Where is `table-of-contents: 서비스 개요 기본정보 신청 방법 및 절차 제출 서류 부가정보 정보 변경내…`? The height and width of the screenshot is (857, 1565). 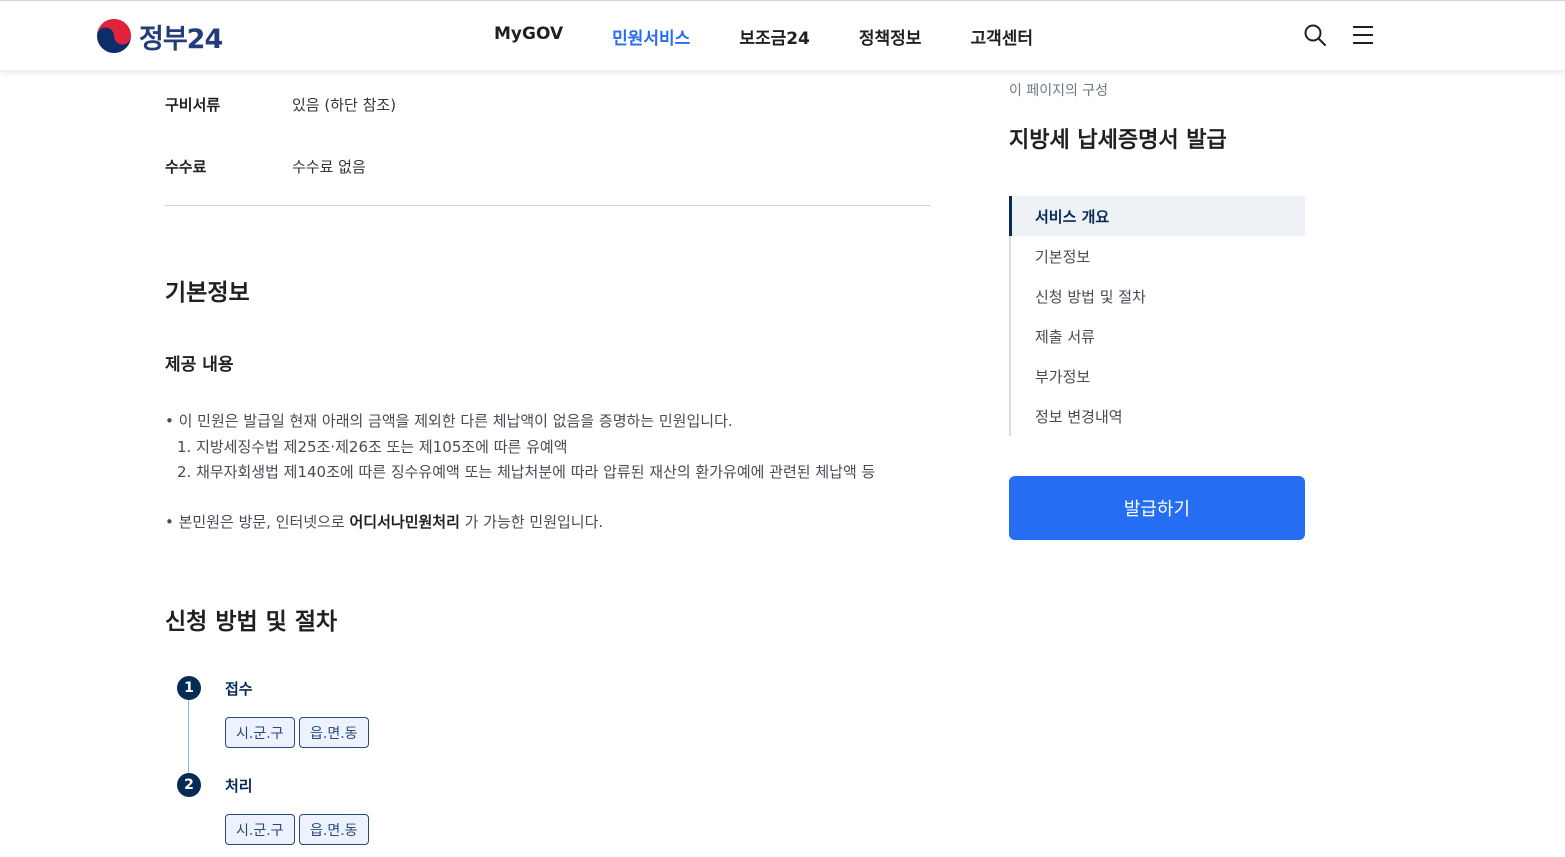
table-of-contents: 서비스 개요 기본정보 신청 방법 및 절차 제출 서류 부가정보 정보 변경내… is located at coordinates (1157, 316).